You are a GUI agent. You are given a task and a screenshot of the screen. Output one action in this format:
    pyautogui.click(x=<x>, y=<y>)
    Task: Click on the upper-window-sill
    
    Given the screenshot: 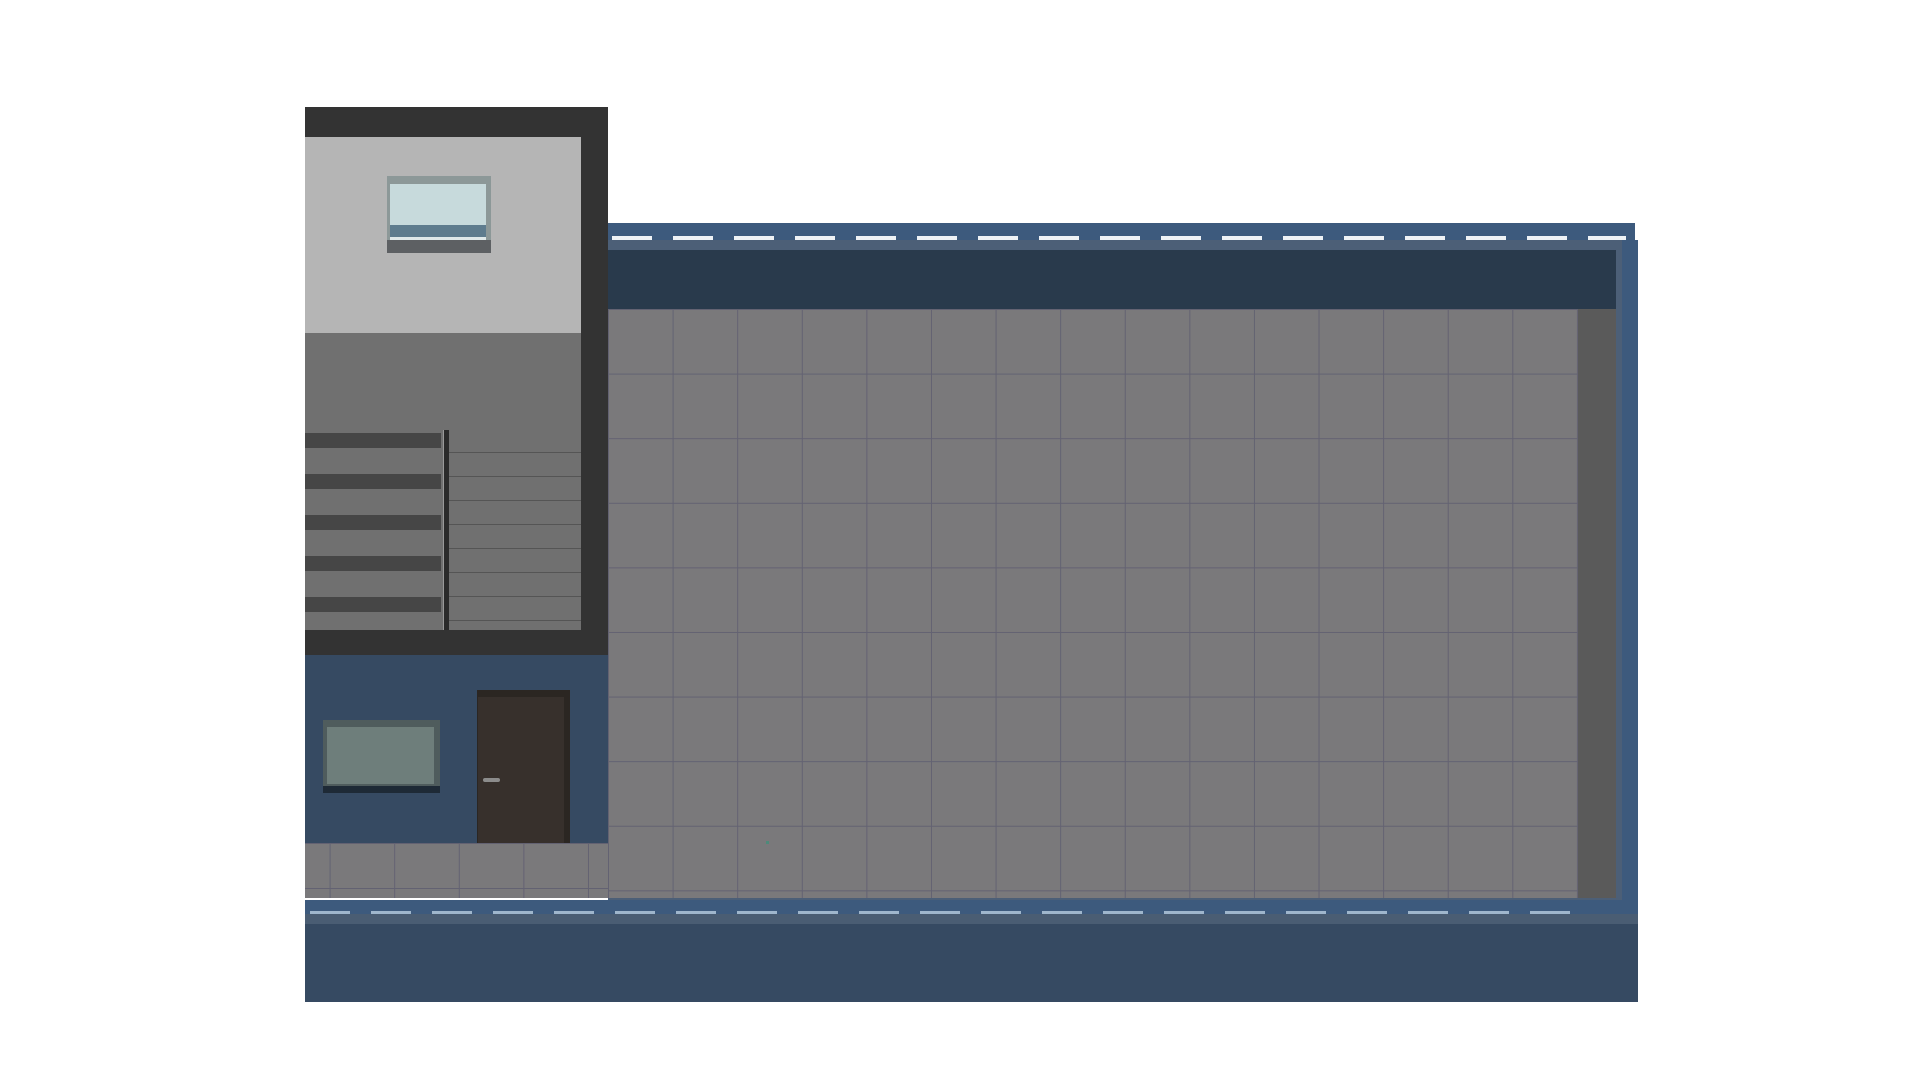 What is the action you would take?
    pyautogui.click(x=439, y=246)
    